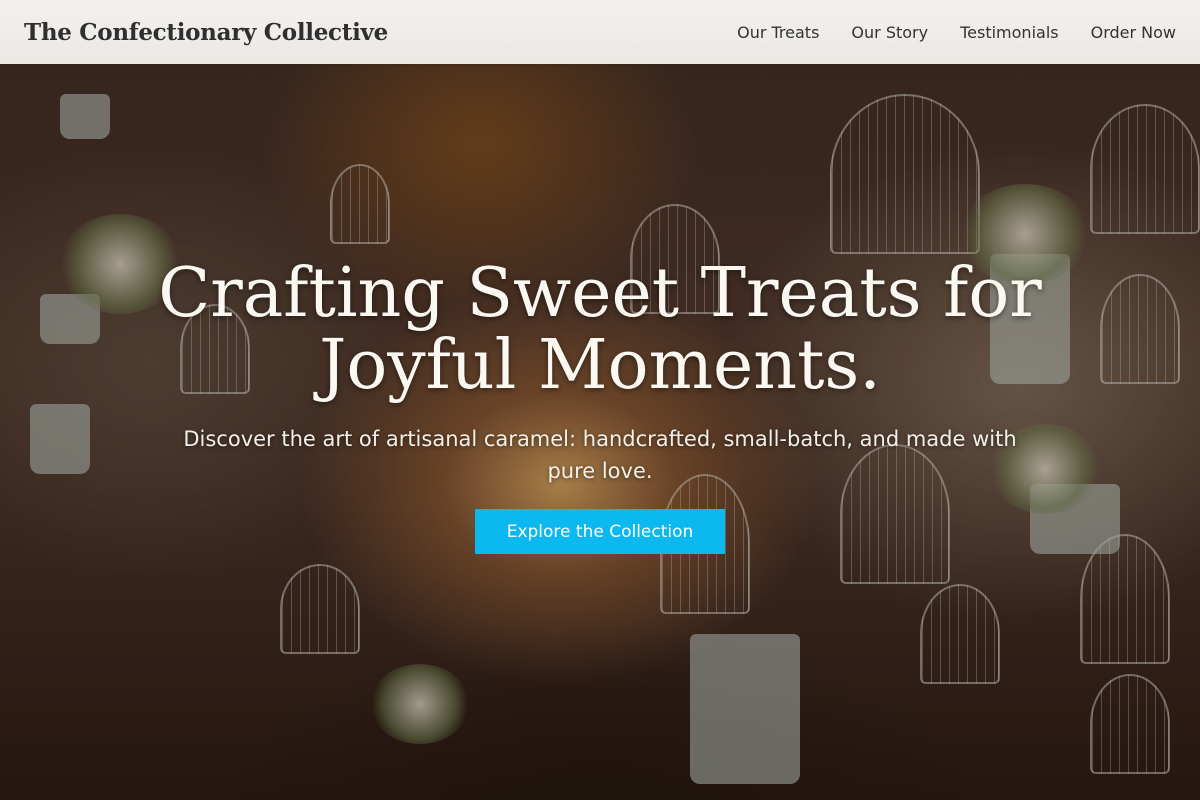  Describe the element at coordinates (600, 531) in the screenshot. I see `explore-collection-button: Explore the Collection` at that location.